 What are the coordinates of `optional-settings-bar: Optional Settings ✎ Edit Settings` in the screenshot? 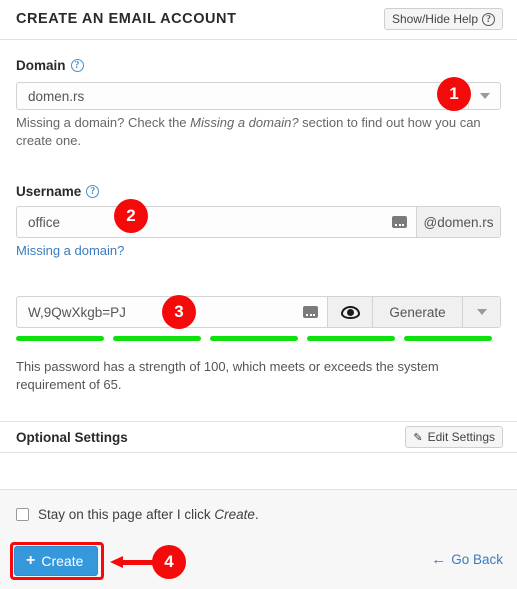 It's located at (258, 437).